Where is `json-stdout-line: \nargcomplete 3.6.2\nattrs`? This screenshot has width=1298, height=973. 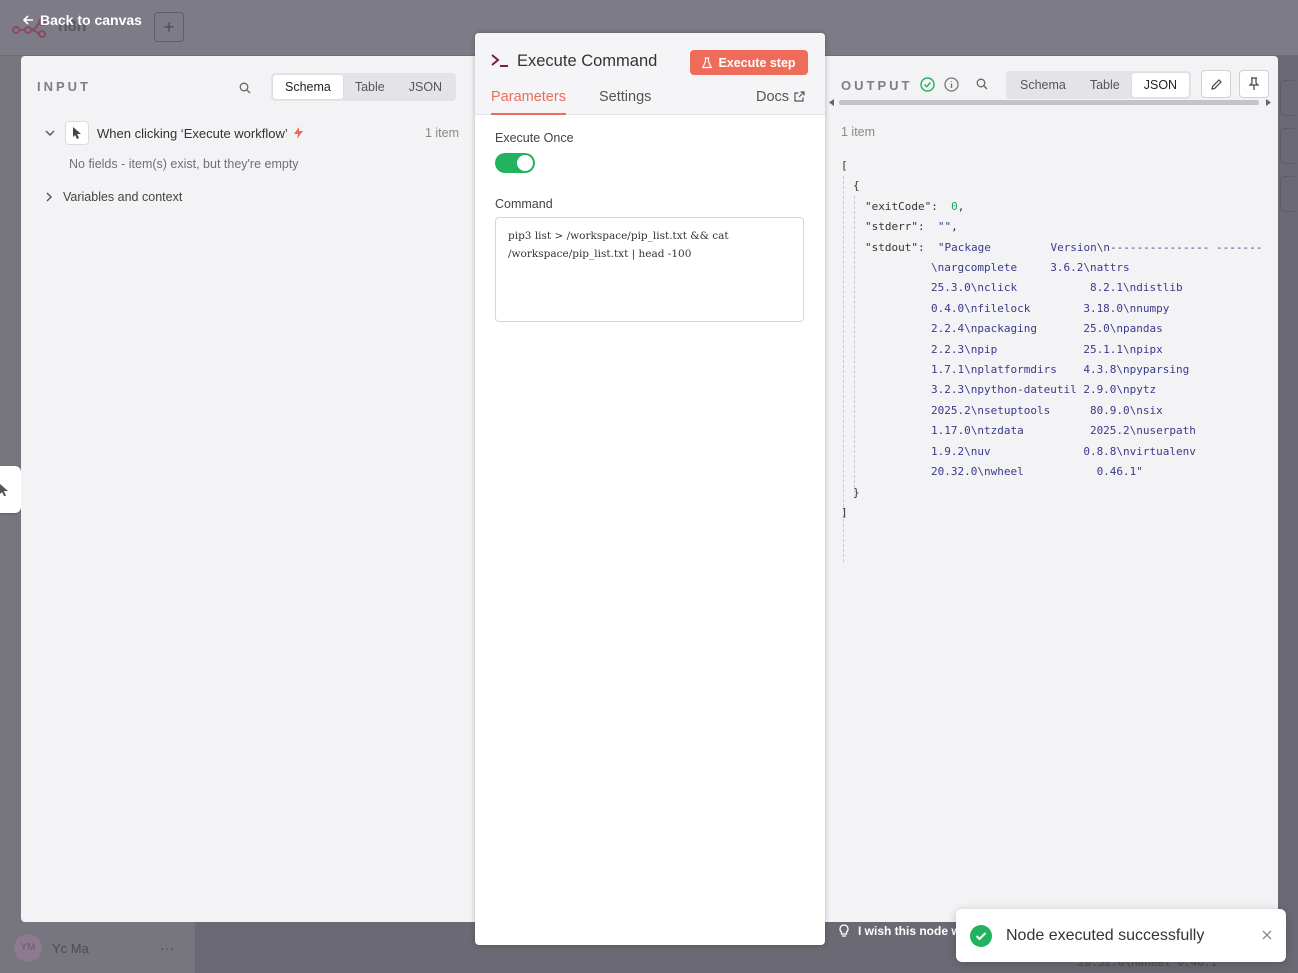
json-stdout-line: \nargcomplete 3.6.2\nattrs is located at coordinates (1030, 268).